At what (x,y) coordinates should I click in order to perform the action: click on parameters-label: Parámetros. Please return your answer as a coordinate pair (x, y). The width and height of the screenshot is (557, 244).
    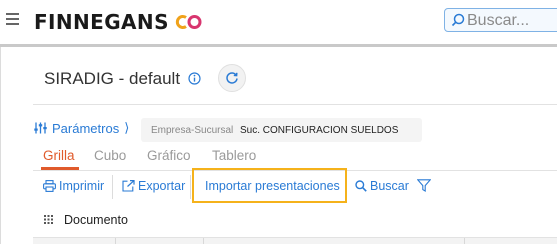
    Looking at the image, I should click on (86, 128).